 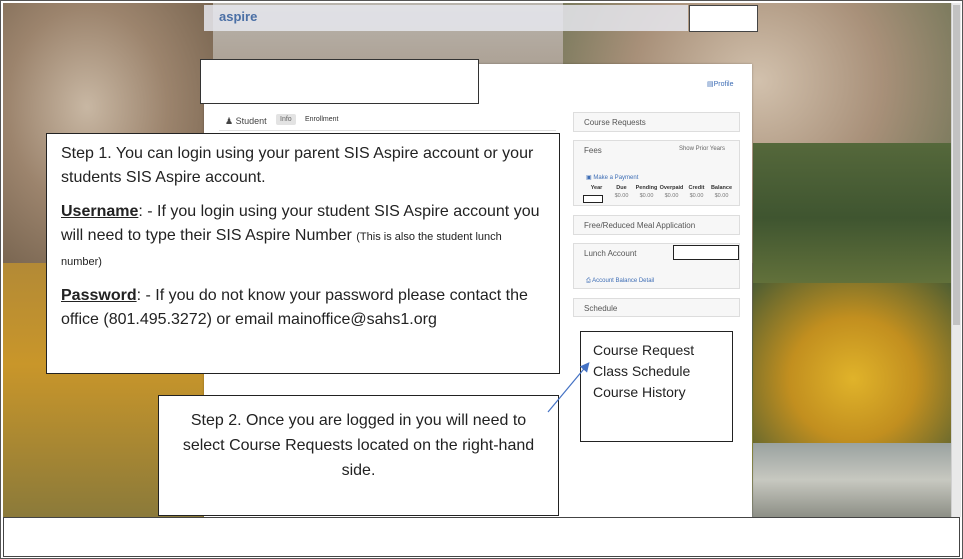 I want to click on lunch-account-label: Lunch Account, so click(x=610, y=253).